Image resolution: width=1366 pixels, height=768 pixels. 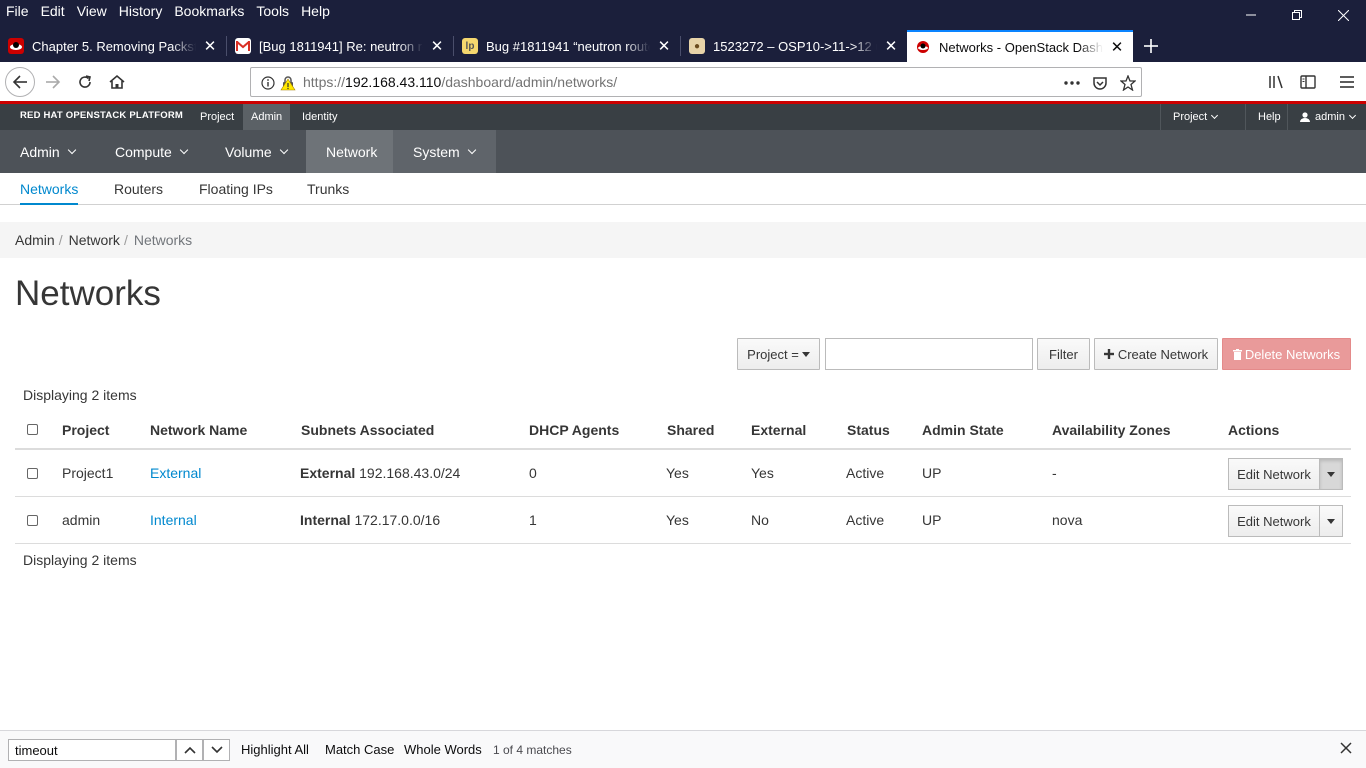 What do you see at coordinates (53, 82) in the screenshot?
I see `forward-button` at bounding box center [53, 82].